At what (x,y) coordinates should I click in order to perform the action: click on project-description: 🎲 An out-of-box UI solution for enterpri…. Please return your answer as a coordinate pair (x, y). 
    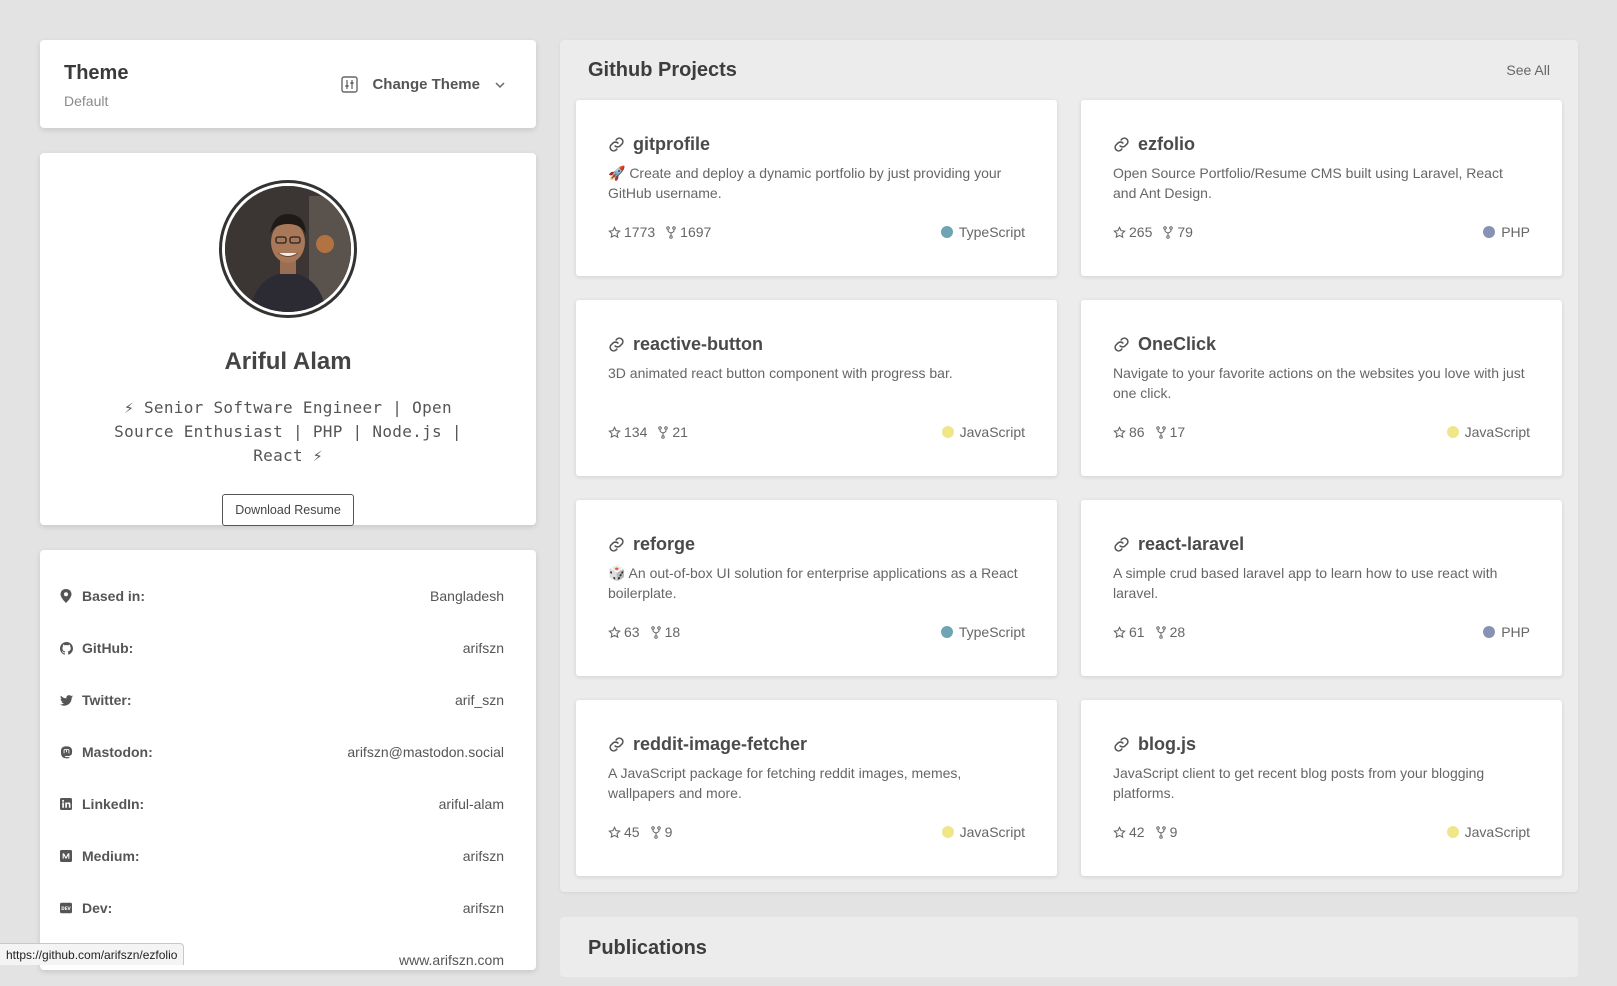
    Looking at the image, I should click on (816, 583).